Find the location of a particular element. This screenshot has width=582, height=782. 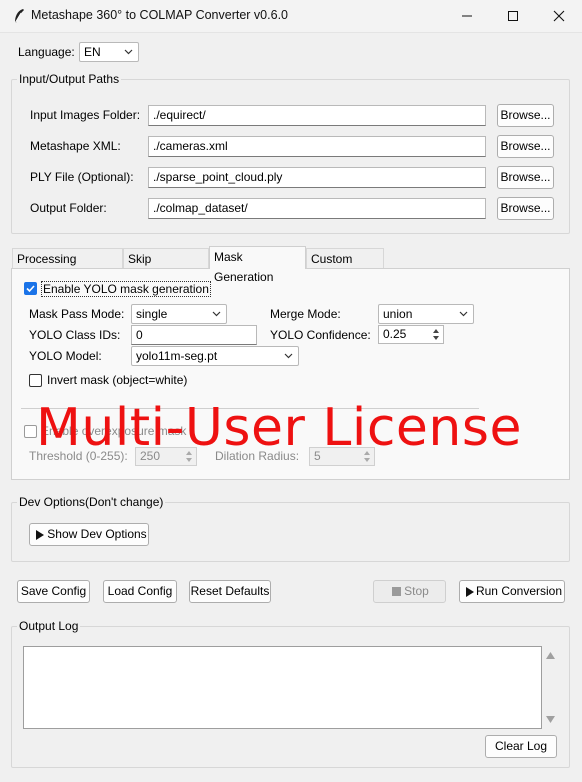

output-log-textarea is located at coordinates (282, 687).